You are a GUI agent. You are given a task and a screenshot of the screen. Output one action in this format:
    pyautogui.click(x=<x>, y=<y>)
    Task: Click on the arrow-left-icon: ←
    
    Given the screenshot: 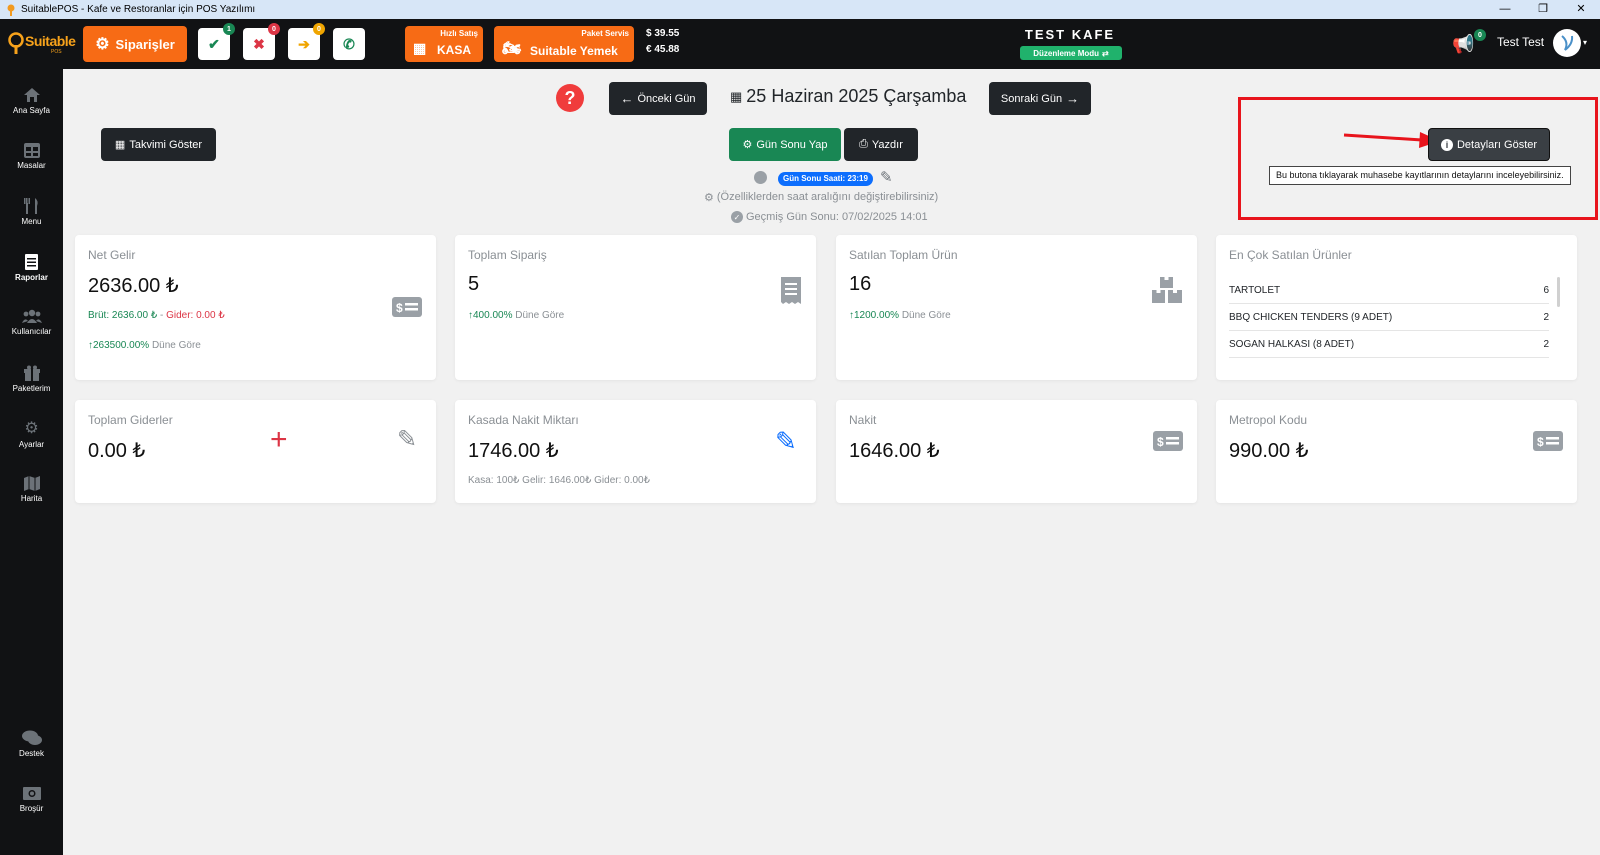 What is the action you would take?
    pyautogui.click(x=627, y=98)
    